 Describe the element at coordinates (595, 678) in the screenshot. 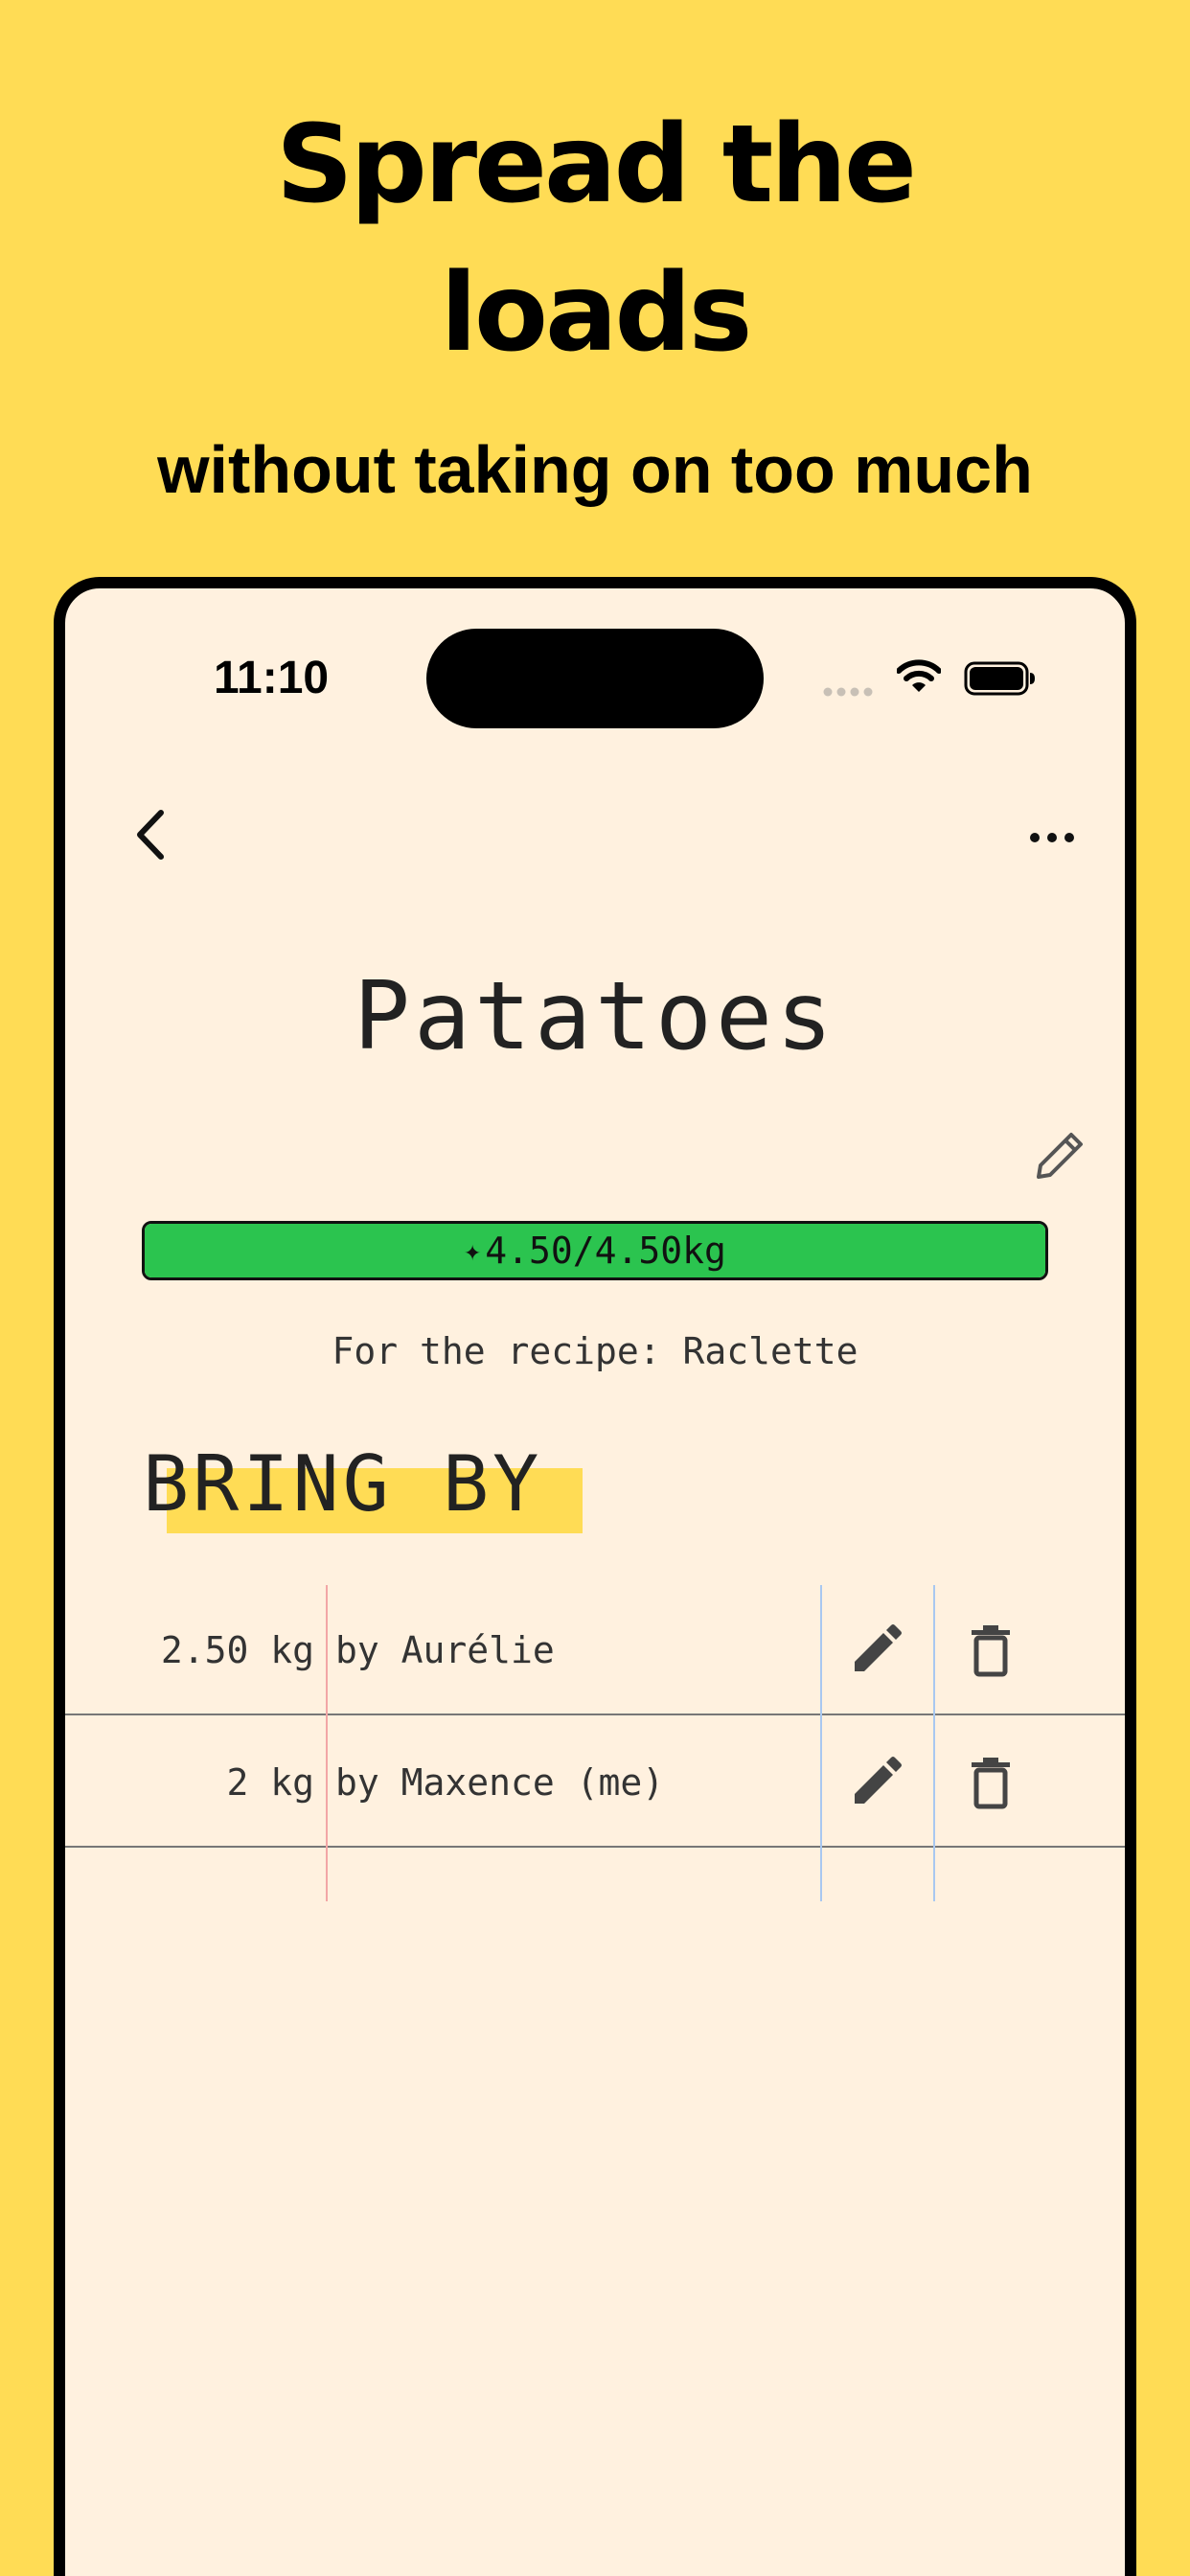

I see `dynamic-island` at that location.